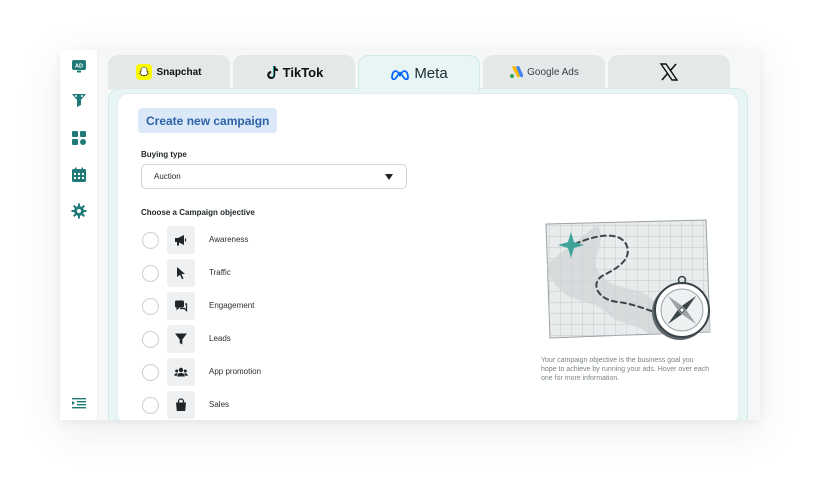 Image resolution: width=820 pixels, height=491 pixels. Describe the element at coordinates (219, 404) in the screenshot. I see `objective-name: Sales` at that location.